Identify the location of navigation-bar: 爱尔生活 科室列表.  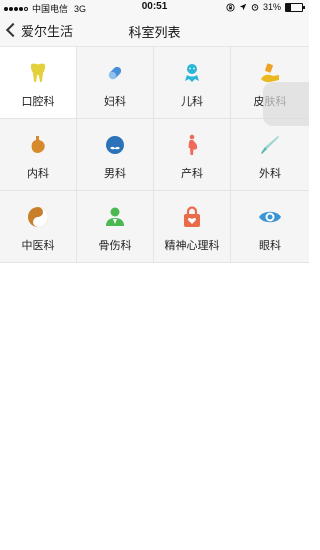
(154, 30).